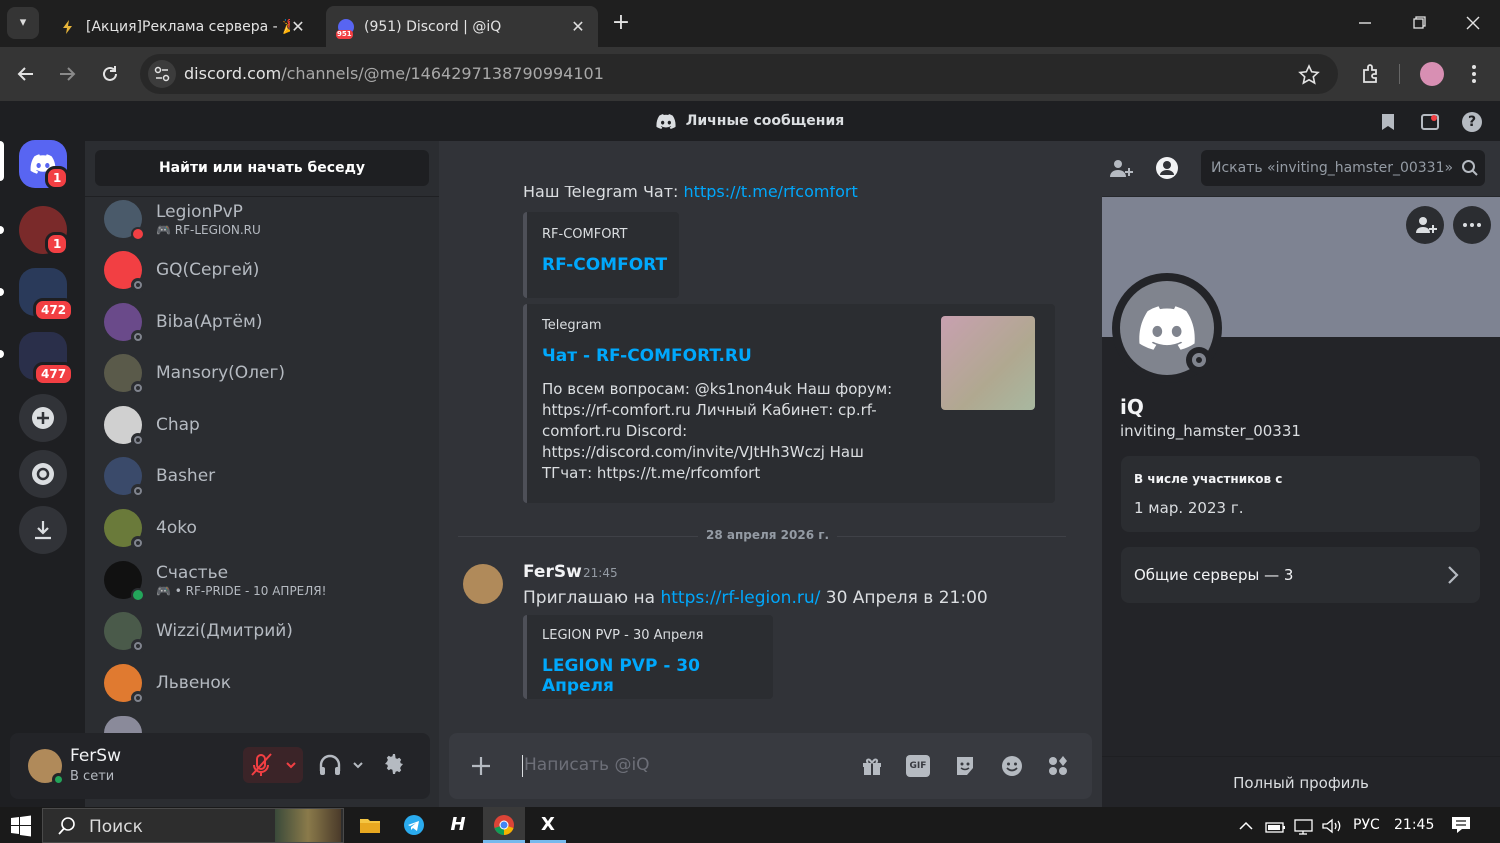 The width and height of the screenshot is (1500, 843). Describe the element at coordinates (1304, 826) in the screenshot. I see `network-icon` at that location.